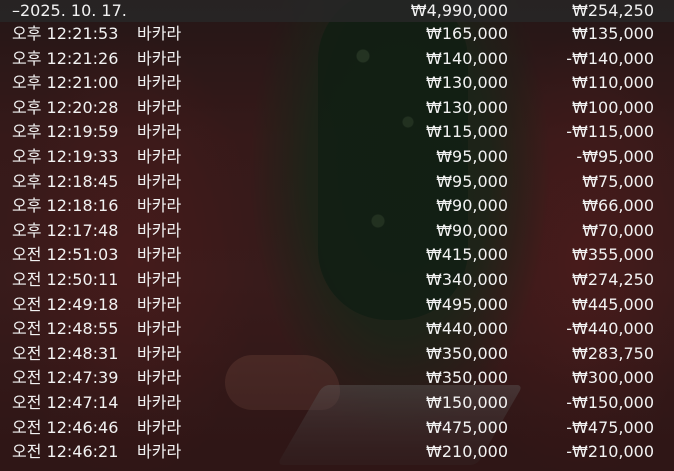 Image resolution: width=674 pixels, height=471 pixels. What do you see at coordinates (467, 255) in the screenshot?
I see `row-bet: ₩415,000` at bounding box center [467, 255].